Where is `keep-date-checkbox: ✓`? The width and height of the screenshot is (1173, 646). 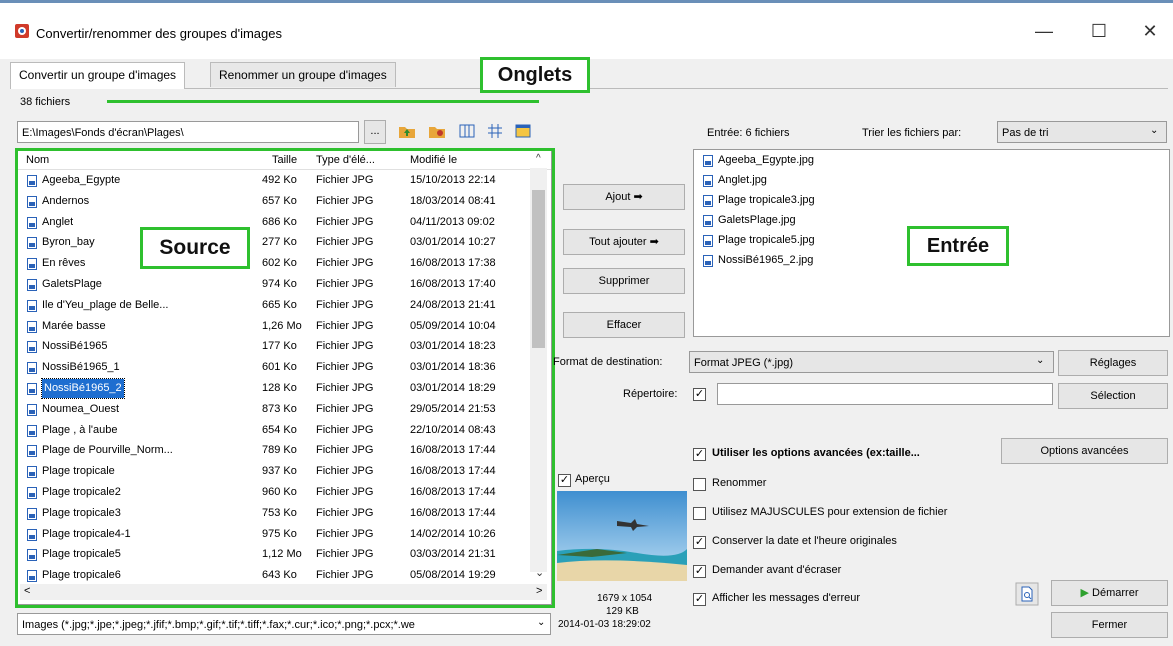
keep-date-checkbox: ✓ is located at coordinates (699, 542).